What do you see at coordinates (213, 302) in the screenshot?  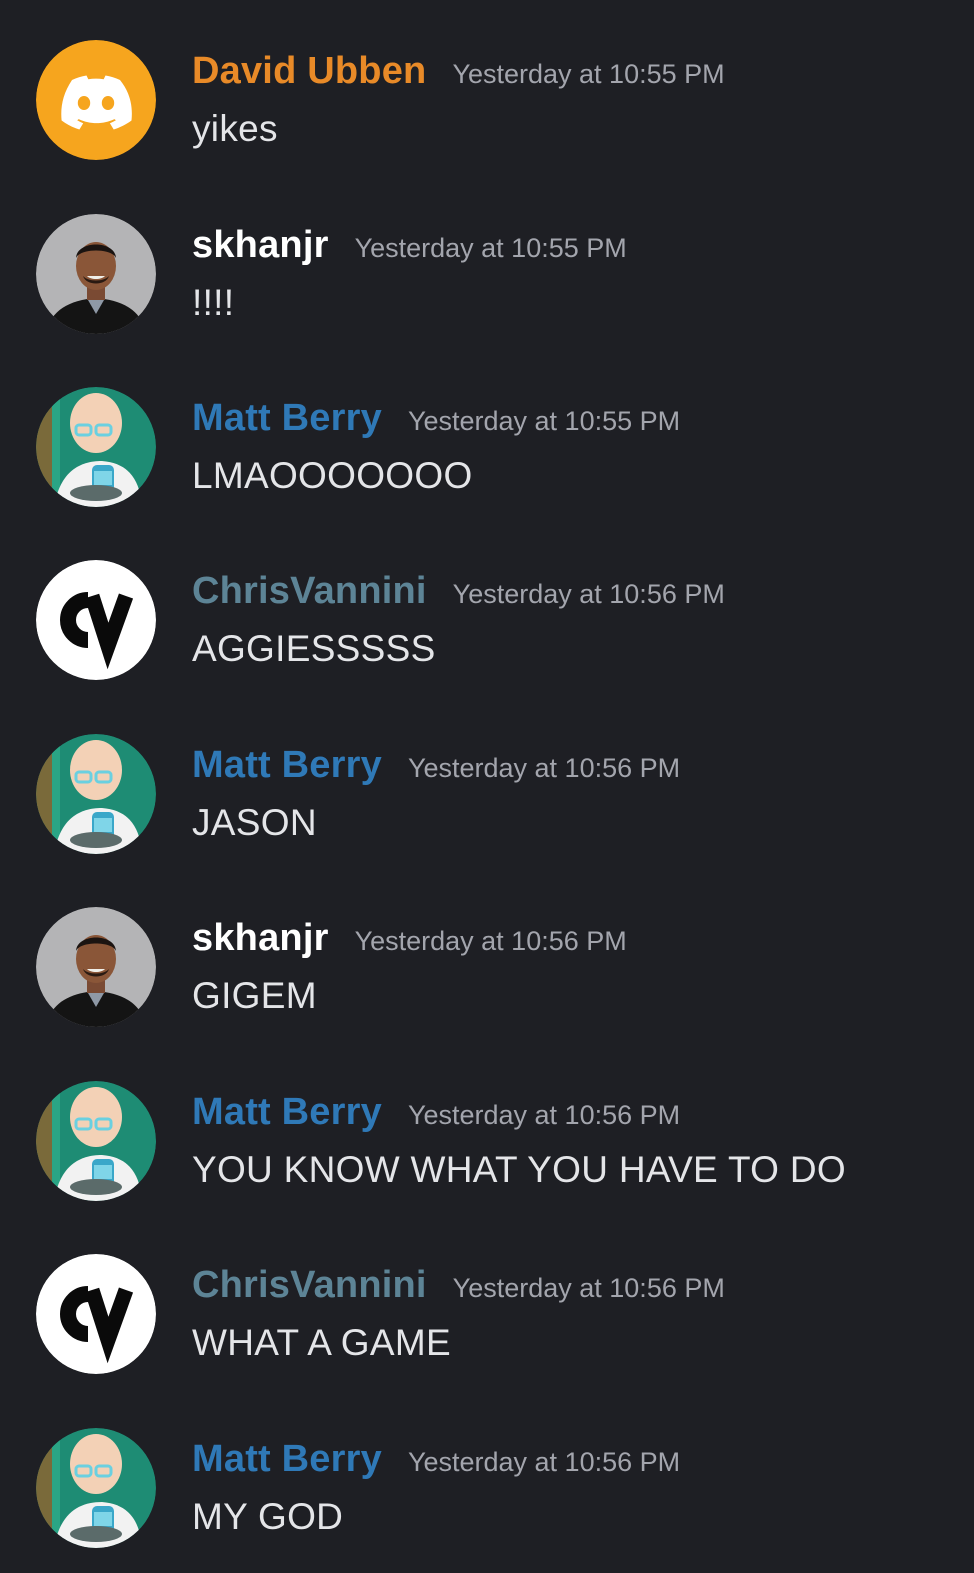 I see `message-text: !!!!` at bounding box center [213, 302].